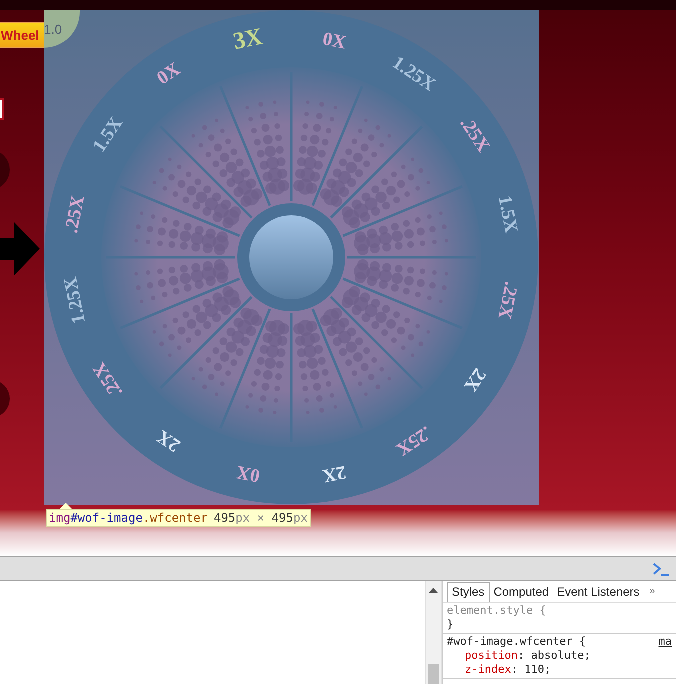 This screenshot has height=684, width=676. What do you see at coordinates (496, 611) in the screenshot?
I see `rule-selector: element.style {` at bounding box center [496, 611].